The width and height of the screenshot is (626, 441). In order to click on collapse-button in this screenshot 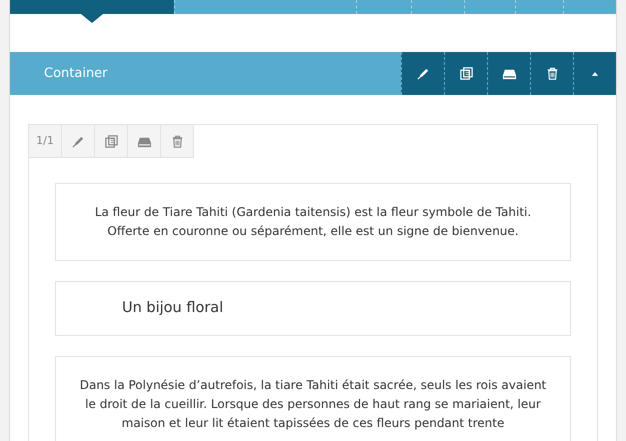, I will do `click(594, 73)`.